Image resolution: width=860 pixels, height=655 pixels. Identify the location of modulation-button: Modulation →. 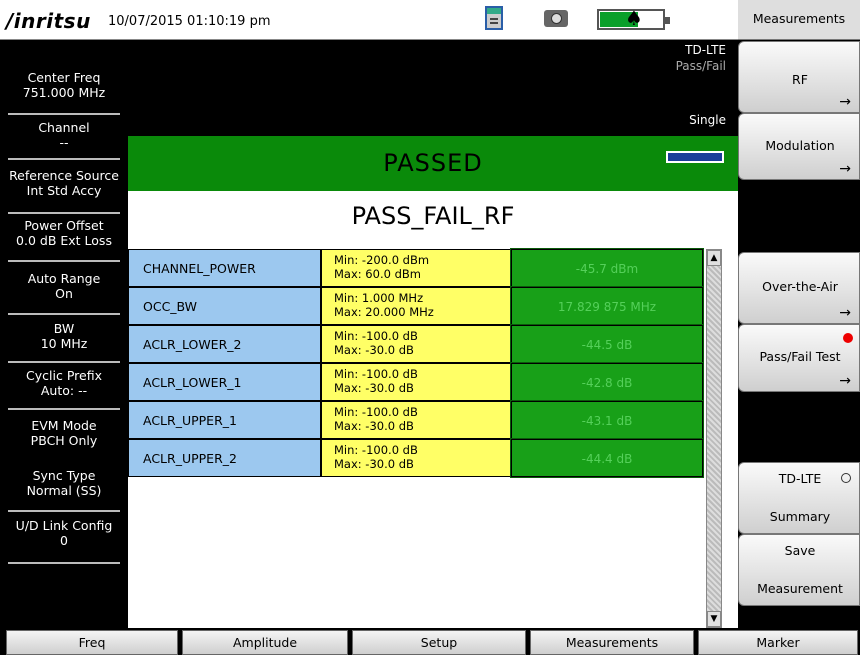
(799, 146).